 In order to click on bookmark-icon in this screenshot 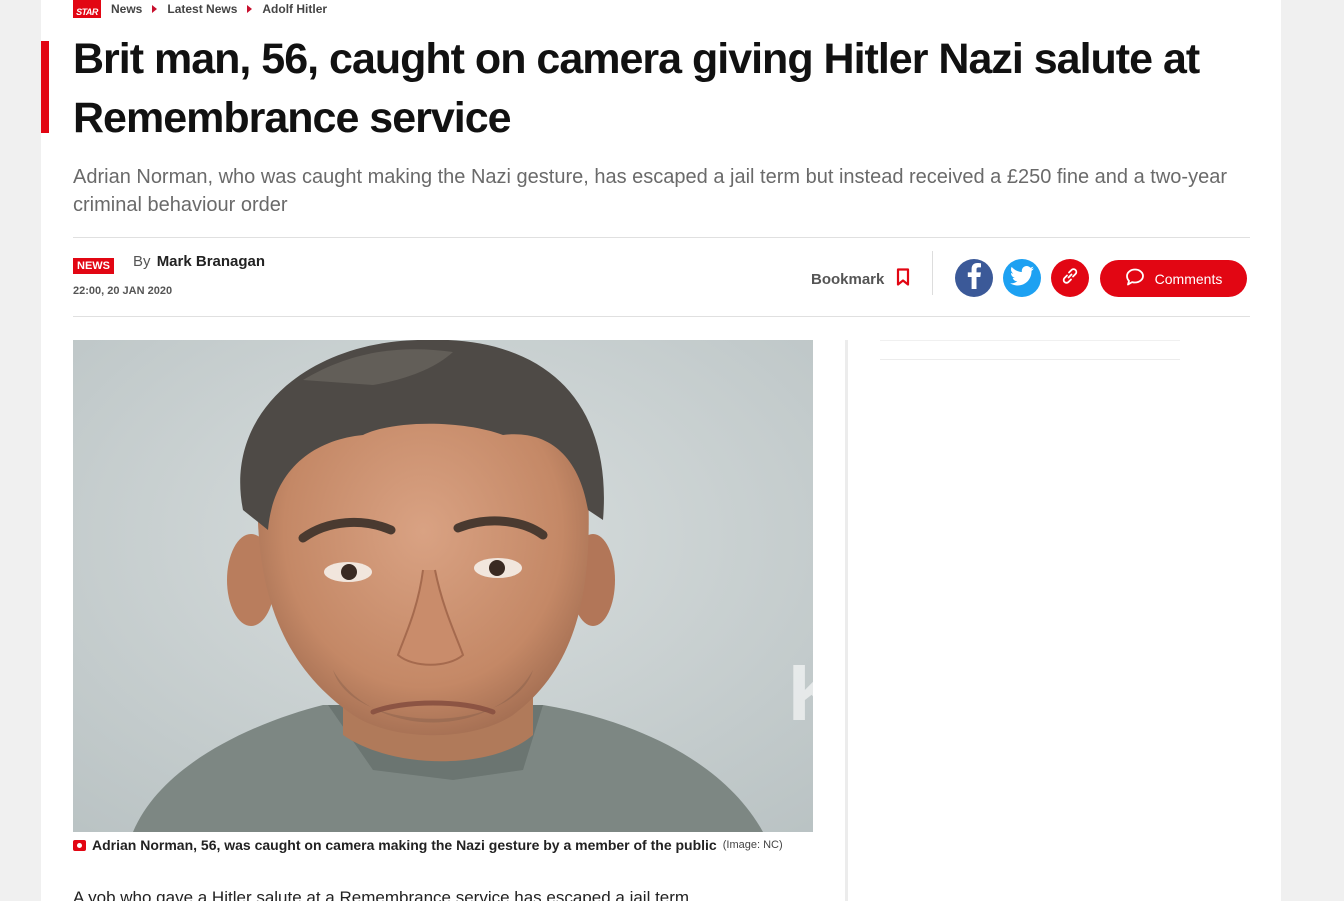, I will do `click(903, 279)`.